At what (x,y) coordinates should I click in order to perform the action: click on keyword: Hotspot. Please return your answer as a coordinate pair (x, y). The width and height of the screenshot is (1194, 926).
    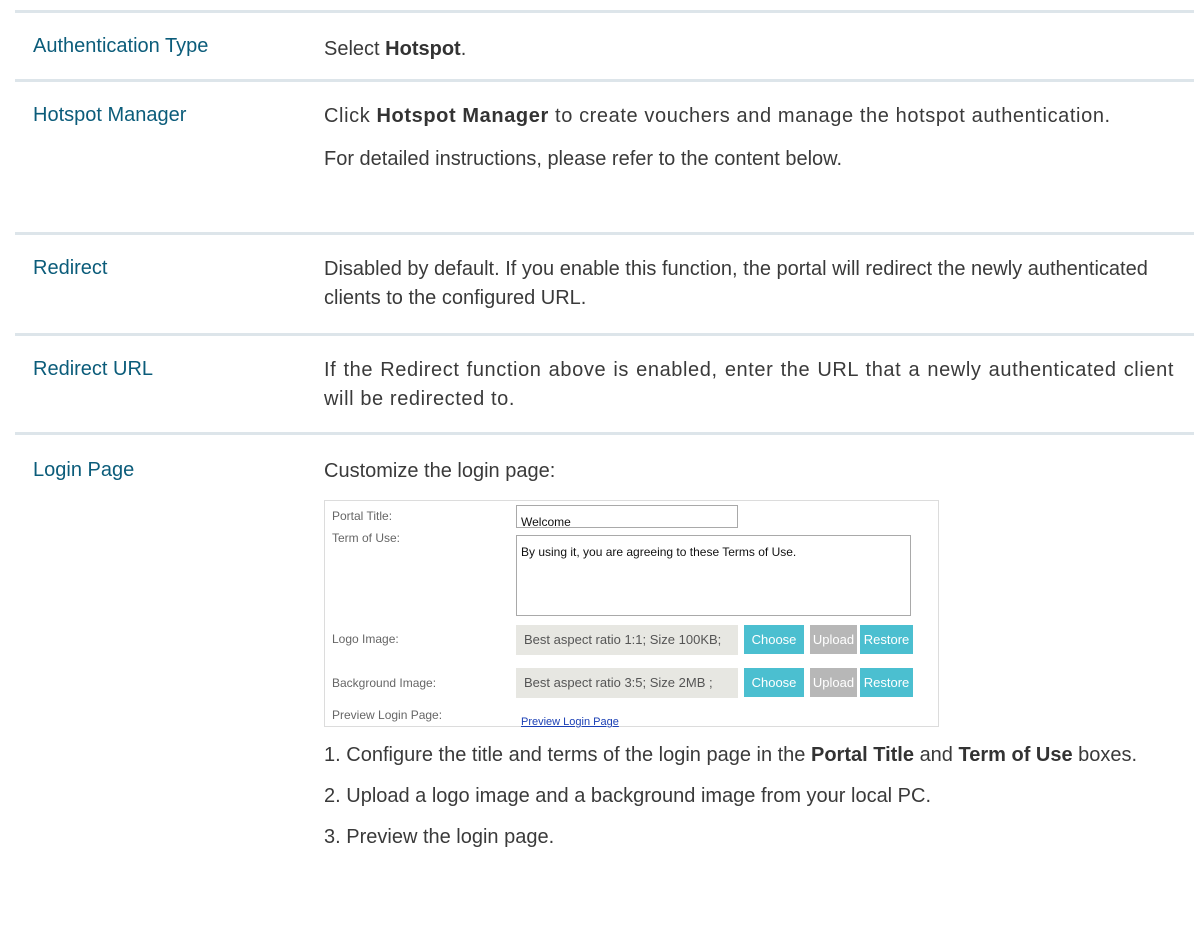
    Looking at the image, I should click on (423, 49).